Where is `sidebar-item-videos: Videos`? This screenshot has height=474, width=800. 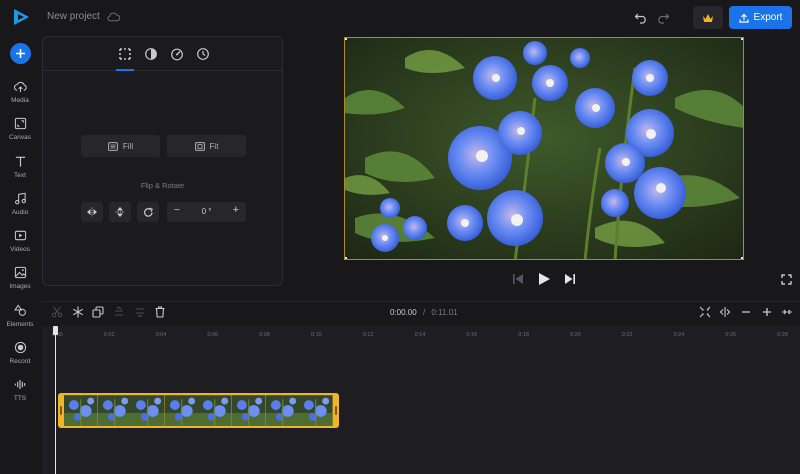
sidebar-item-videos: Videos is located at coordinates (20, 245).